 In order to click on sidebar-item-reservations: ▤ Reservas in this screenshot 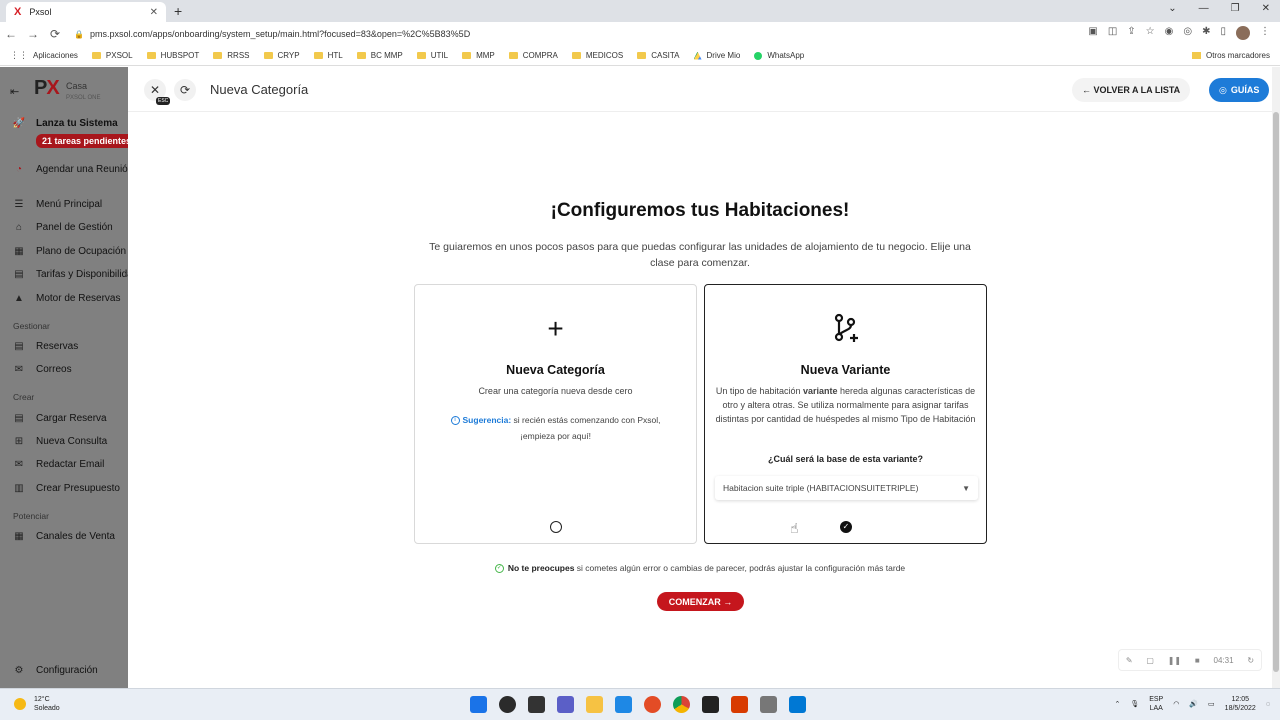, I will do `click(45, 346)`.